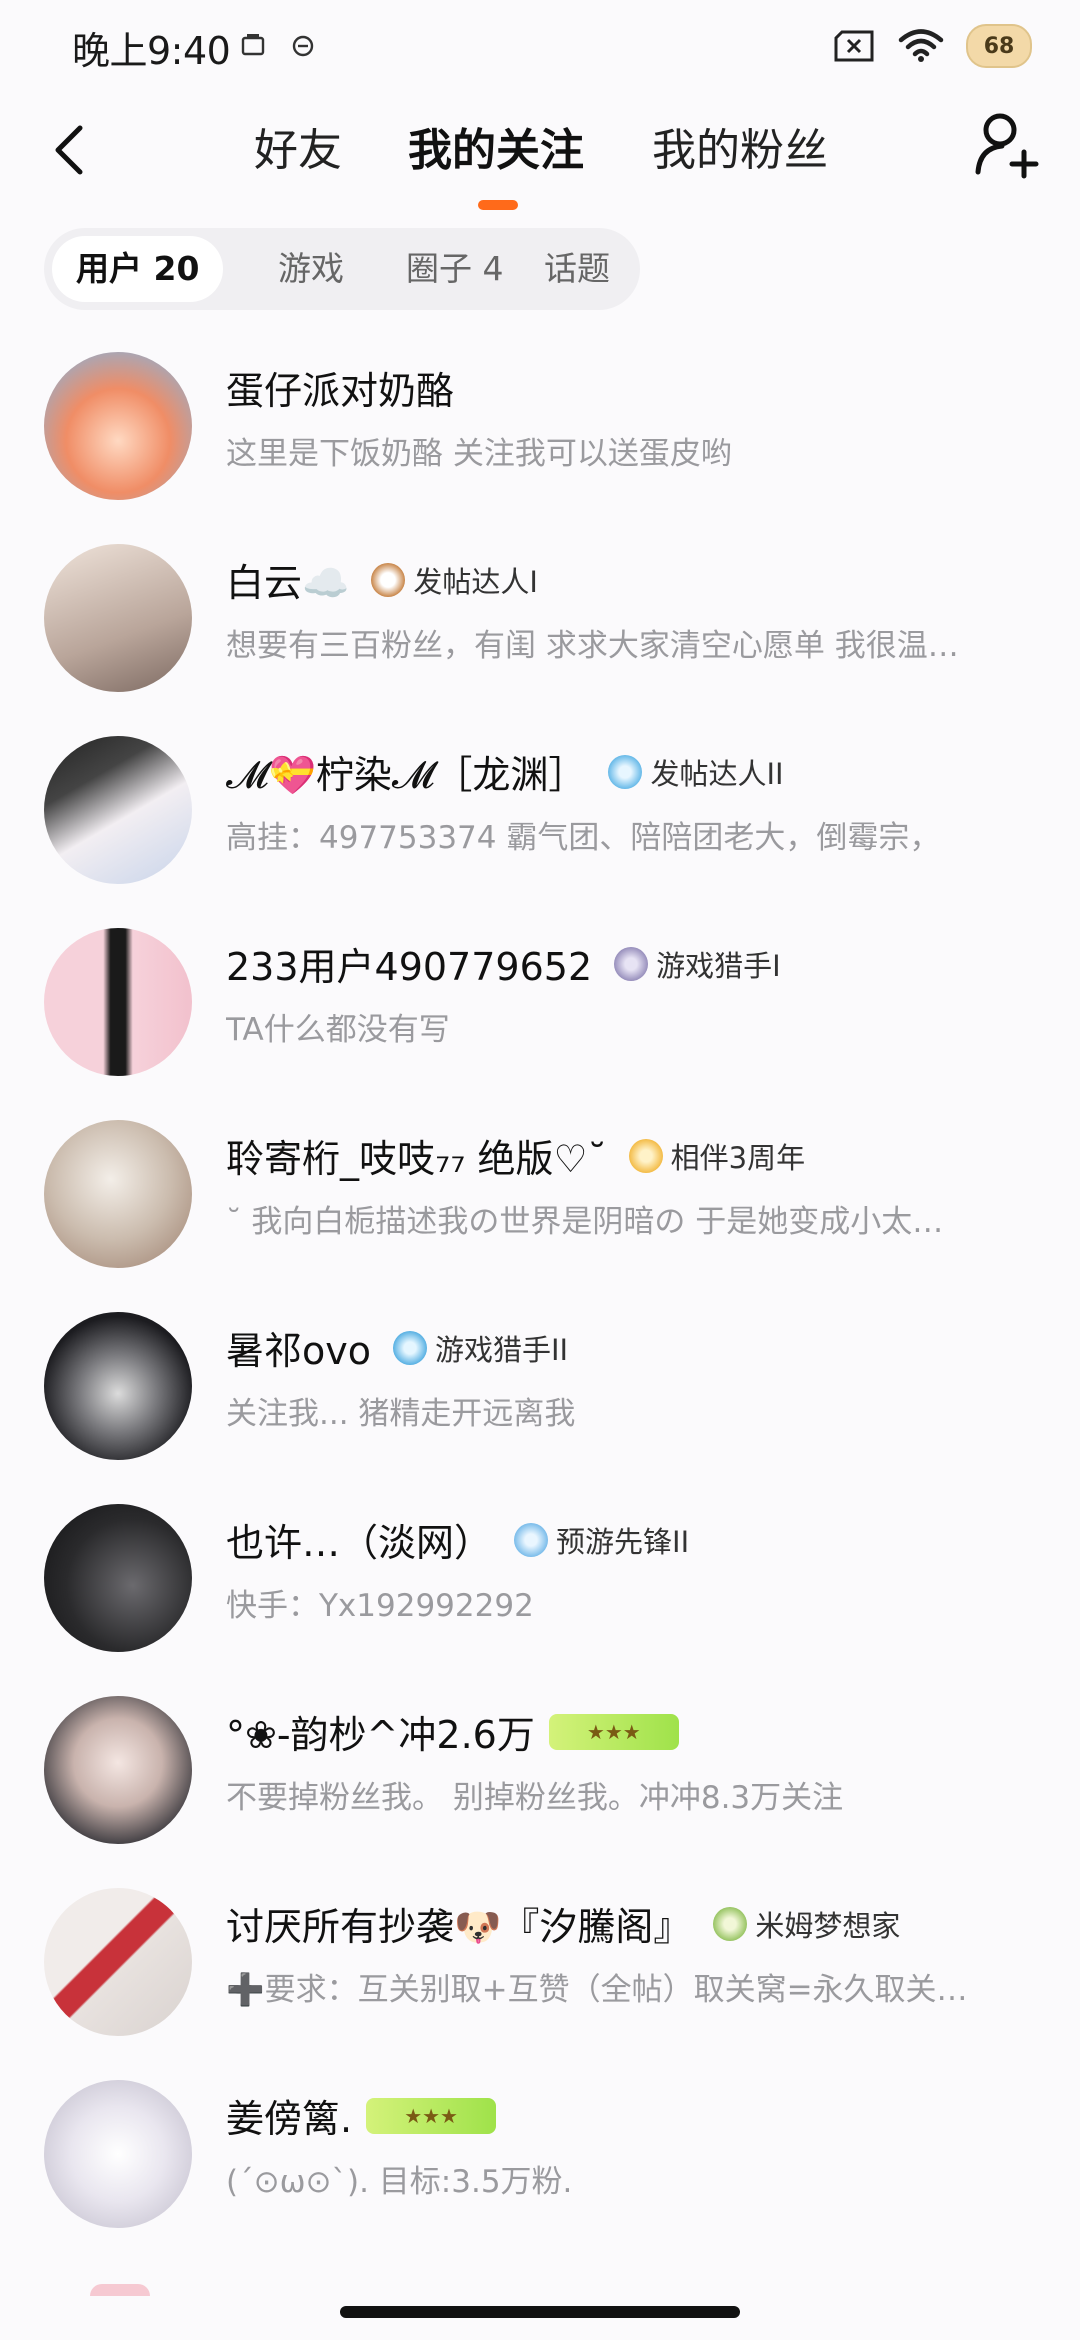 This screenshot has width=1080, height=2340. Describe the element at coordinates (498, 205) in the screenshot. I see `active-tab-indicator` at that location.